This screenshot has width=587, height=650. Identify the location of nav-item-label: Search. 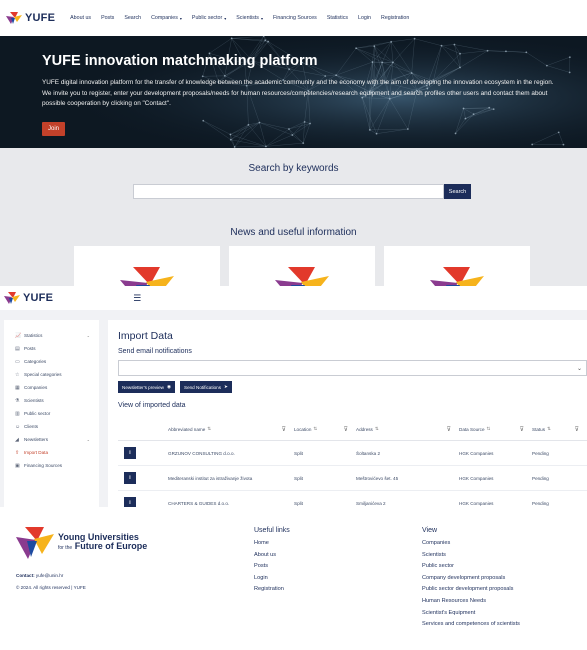
(133, 18).